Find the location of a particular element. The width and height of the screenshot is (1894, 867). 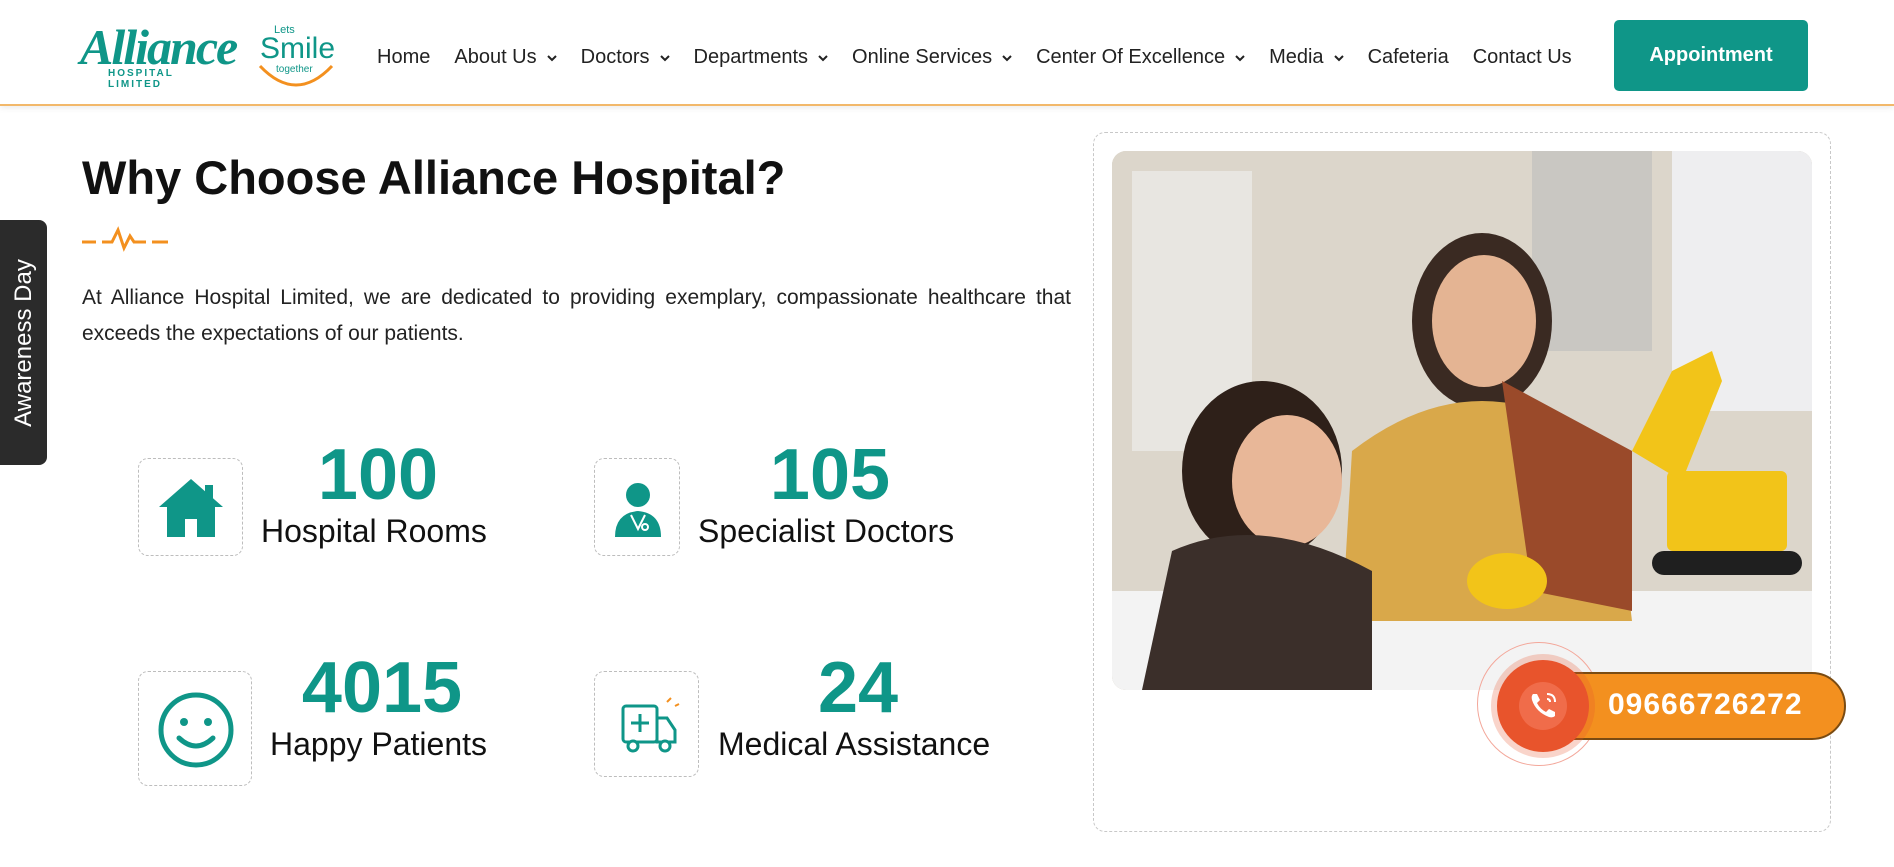

phone-icon is located at coordinates (1543, 706).